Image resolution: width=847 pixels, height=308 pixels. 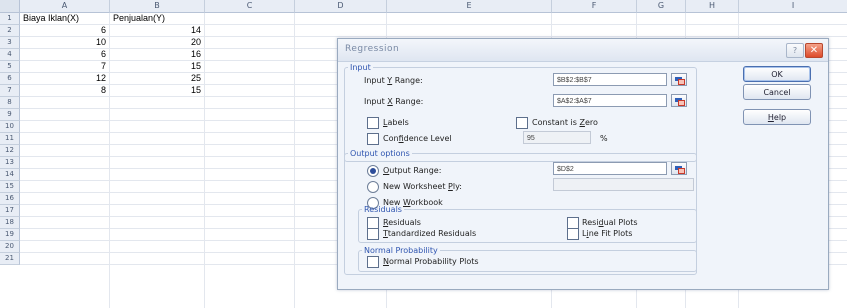 I want to click on cell-a7: 8, so click(x=63, y=90).